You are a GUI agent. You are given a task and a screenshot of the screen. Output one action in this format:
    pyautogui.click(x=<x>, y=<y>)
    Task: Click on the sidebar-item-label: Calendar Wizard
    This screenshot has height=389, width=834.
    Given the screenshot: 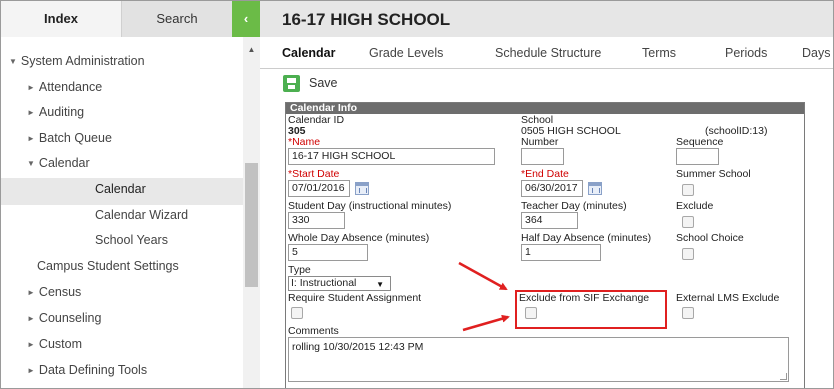 What is the action you would take?
    pyautogui.click(x=142, y=215)
    